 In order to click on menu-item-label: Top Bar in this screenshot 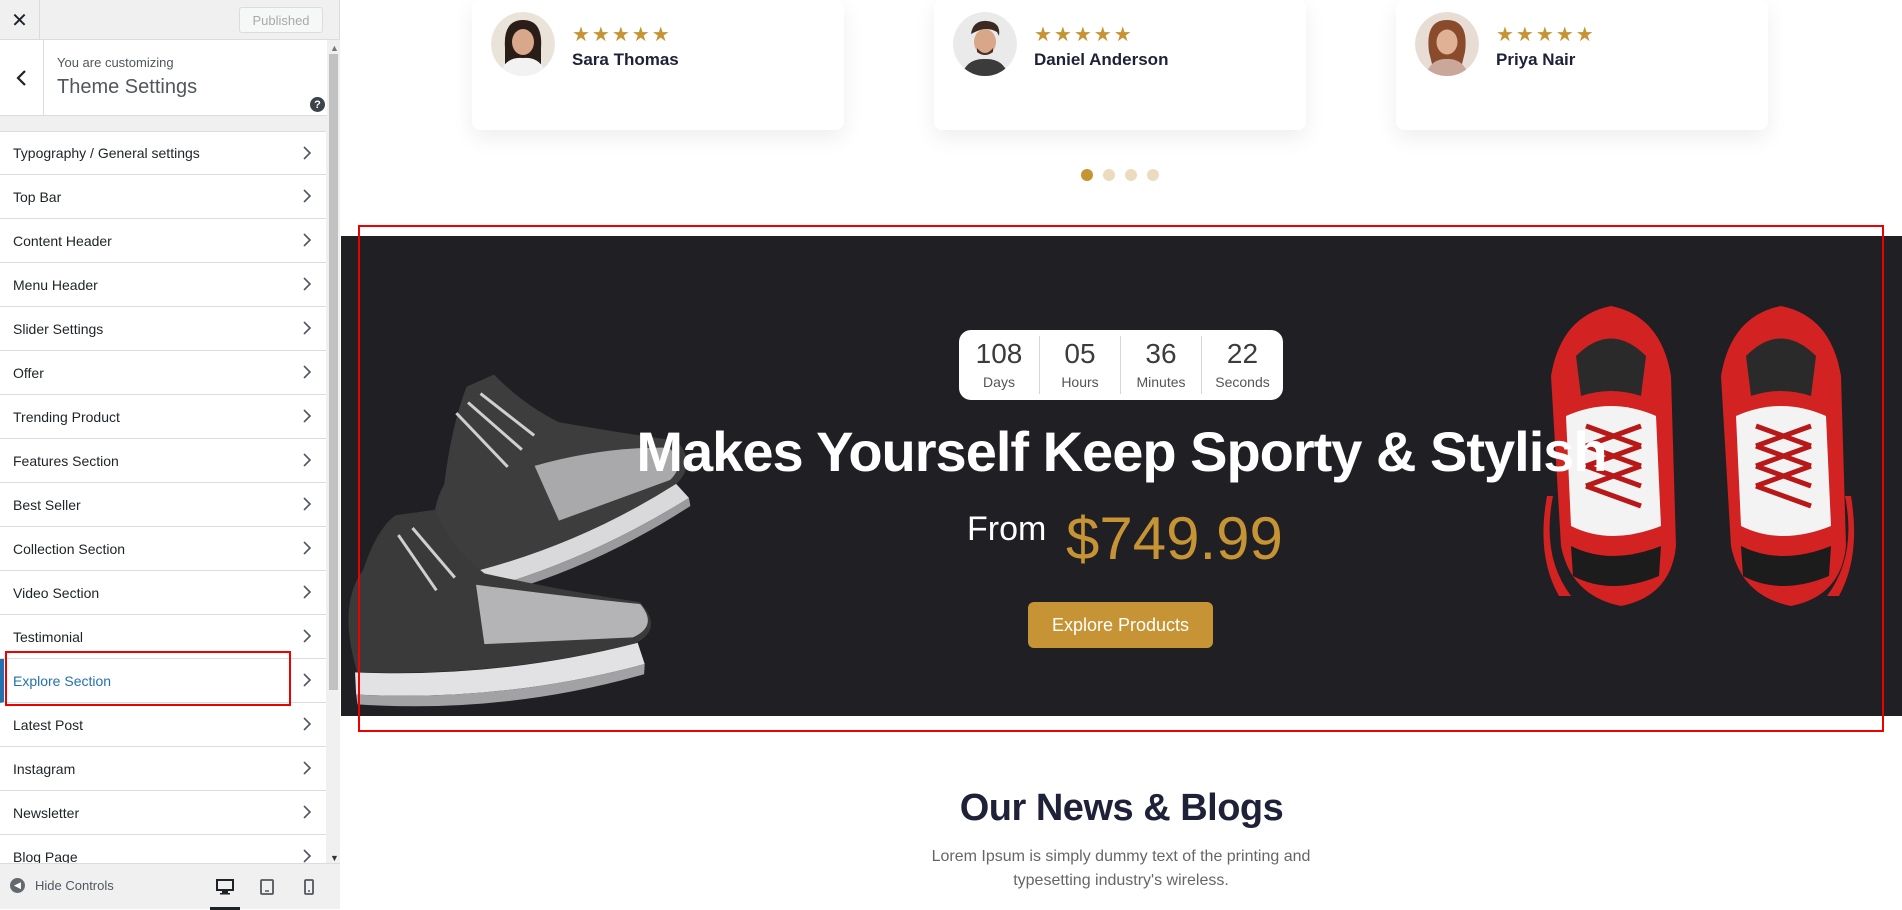, I will do `click(37, 196)`.